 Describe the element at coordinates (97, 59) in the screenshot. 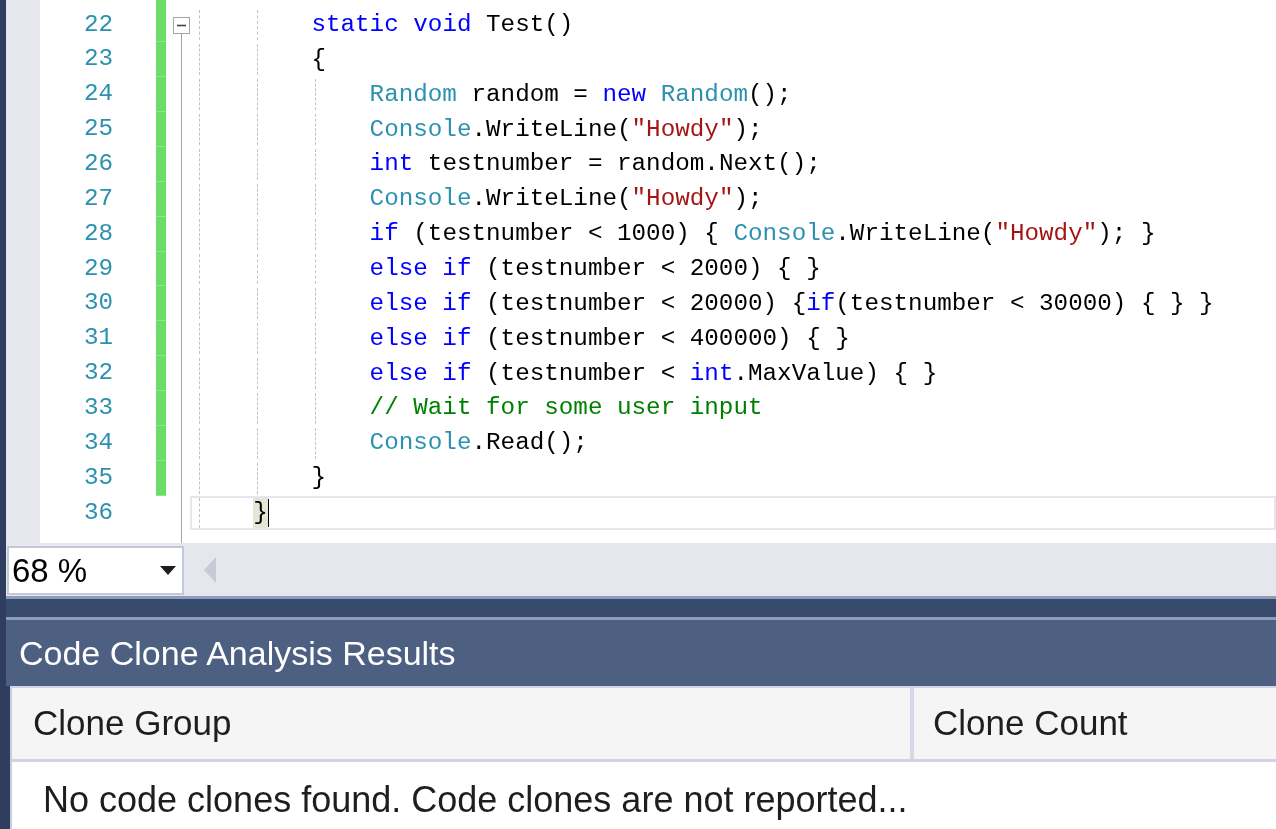

I see `line-number: 23` at that location.